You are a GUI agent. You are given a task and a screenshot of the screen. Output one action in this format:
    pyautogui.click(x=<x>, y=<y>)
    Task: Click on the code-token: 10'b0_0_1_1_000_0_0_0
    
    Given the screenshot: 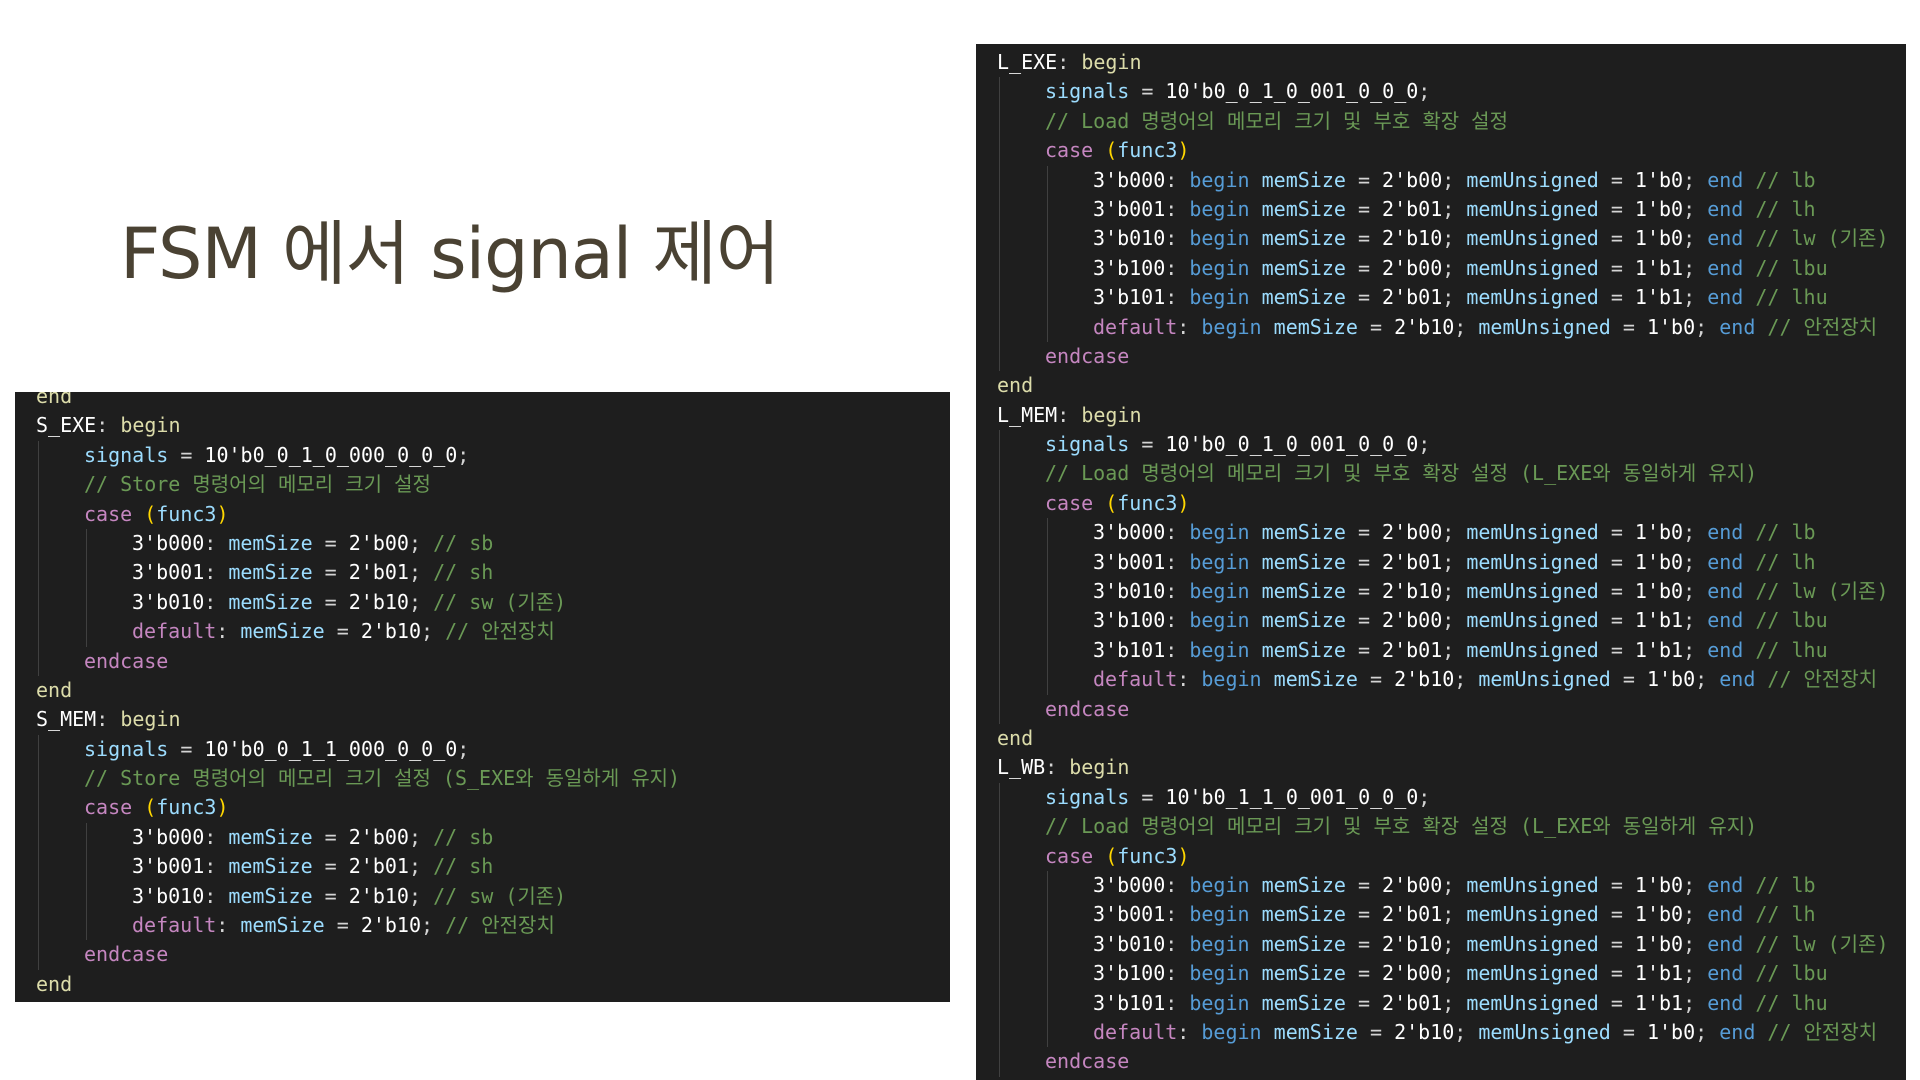 What is the action you would take?
    pyautogui.click(x=331, y=748)
    